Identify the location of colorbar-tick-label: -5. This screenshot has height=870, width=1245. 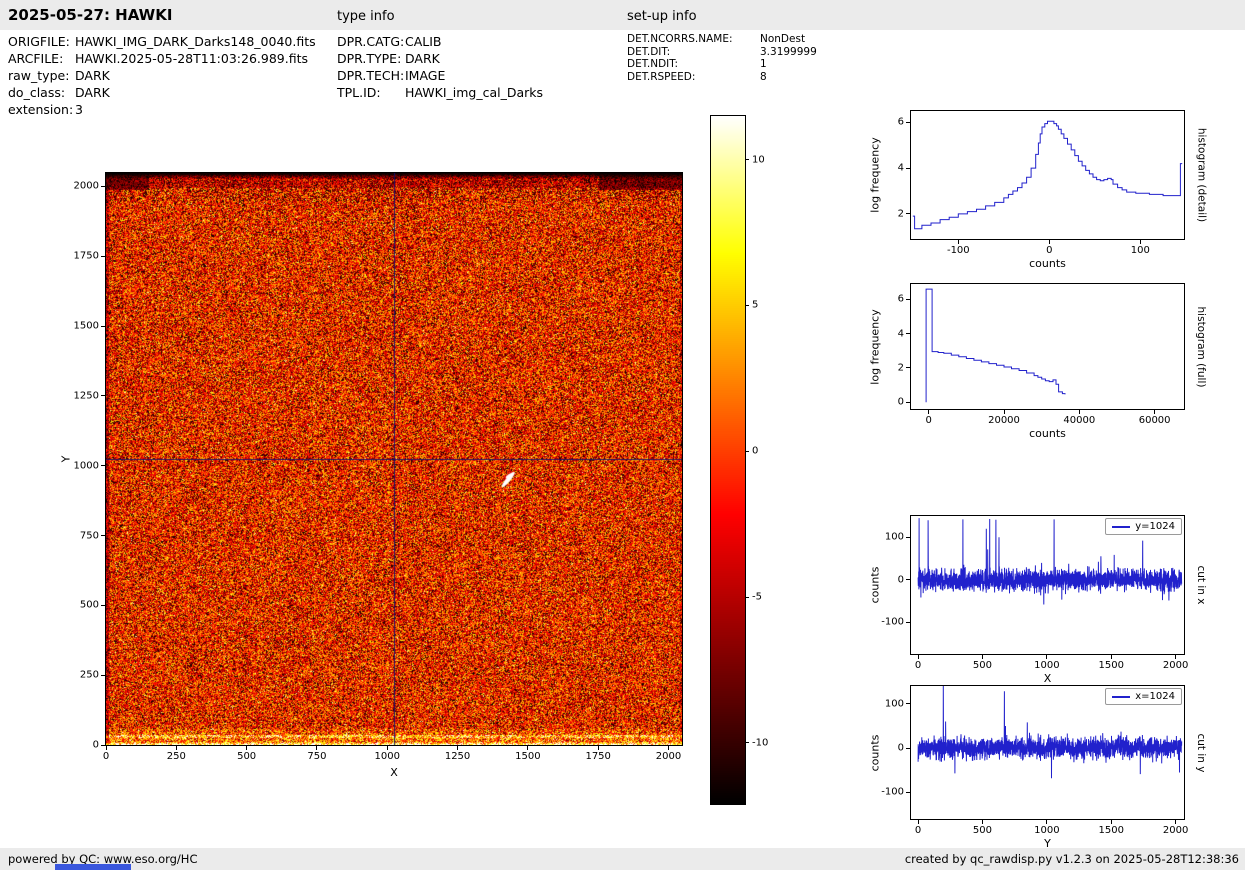
(757, 597).